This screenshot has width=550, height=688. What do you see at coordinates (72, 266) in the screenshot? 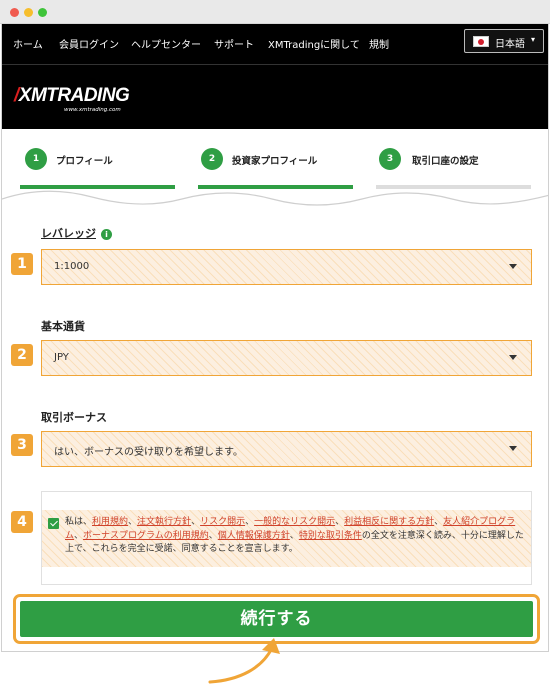
I see `leverage-value: 1:1000` at bounding box center [72, 266].